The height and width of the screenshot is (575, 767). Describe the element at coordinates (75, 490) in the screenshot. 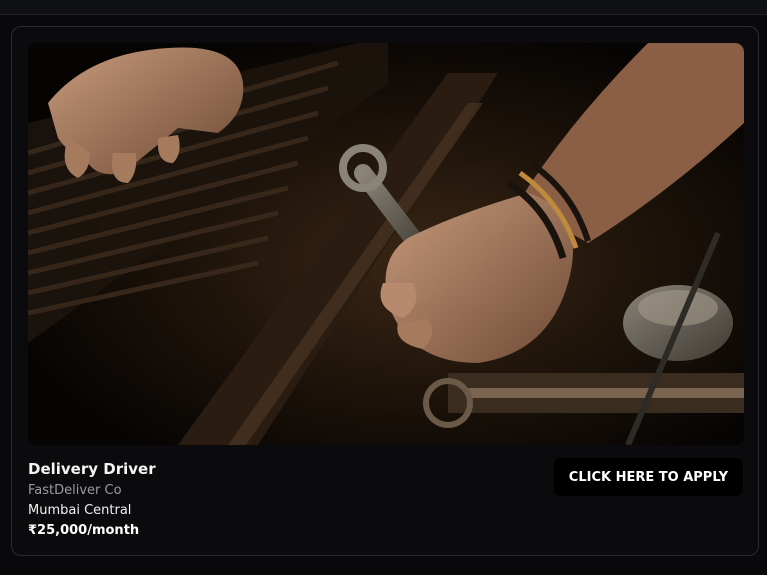

I see `company-name: FastDeliver Co` at that location.